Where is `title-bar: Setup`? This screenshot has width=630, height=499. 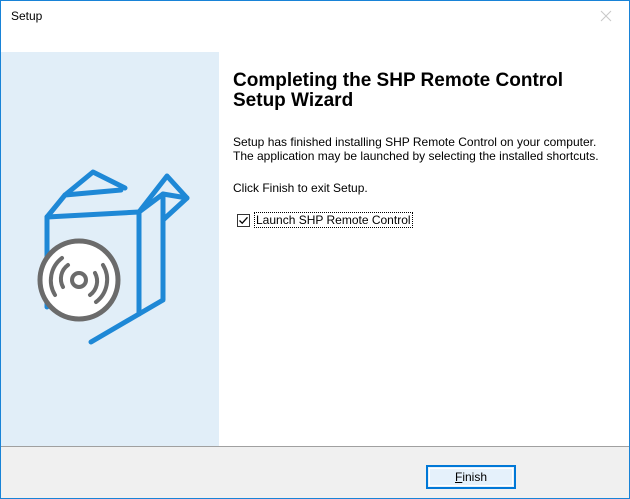 title-bar: Setup is located at coordinates (315, 16).